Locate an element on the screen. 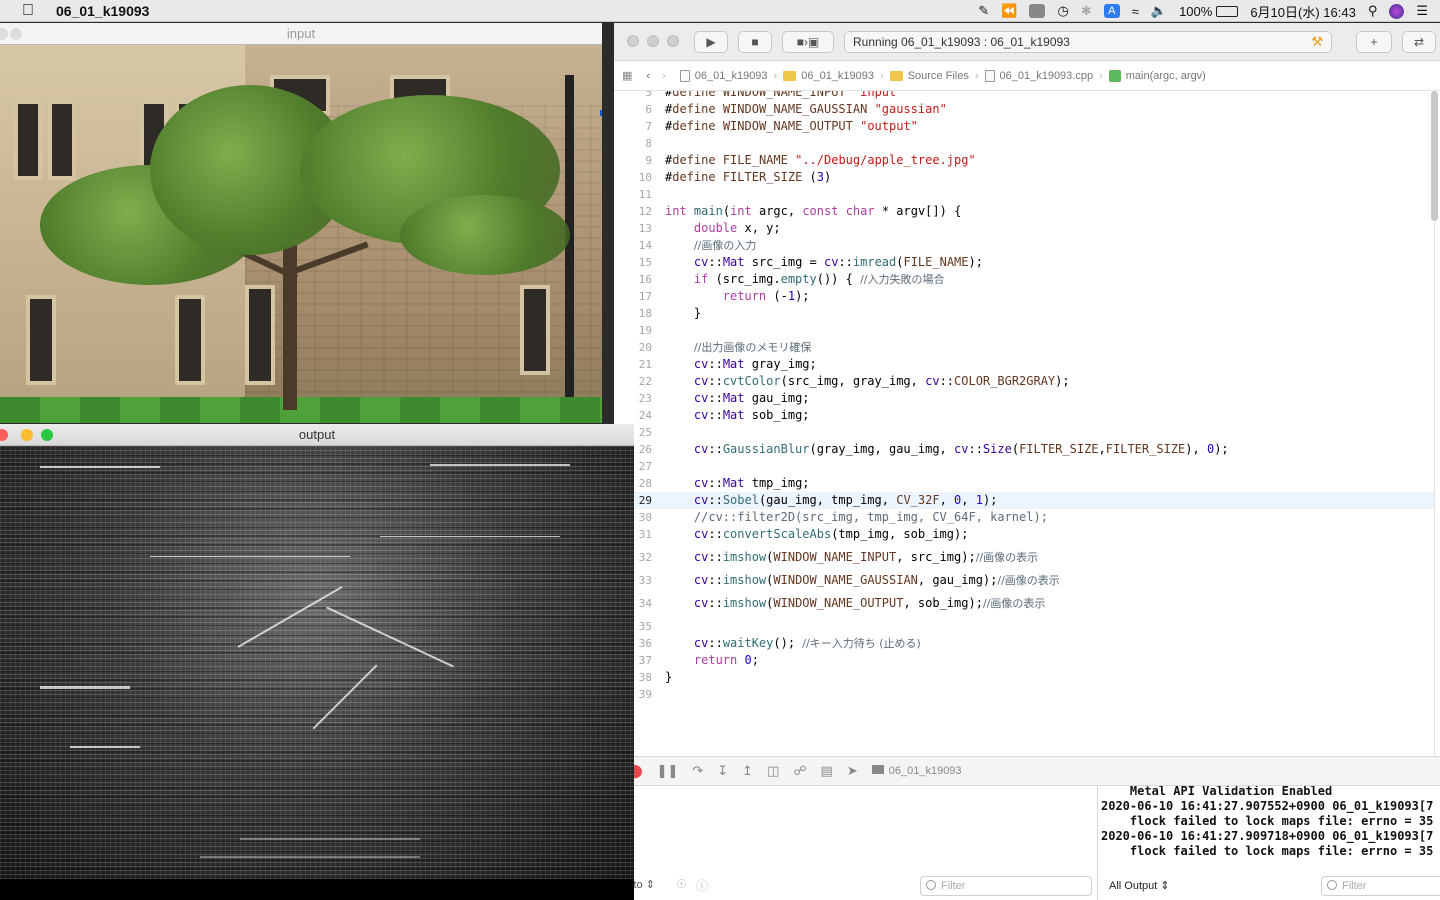 Image resolution: width=1440 pixels, height=900 pixels. console-filter: Filter is located at coordinates (1380, 886).